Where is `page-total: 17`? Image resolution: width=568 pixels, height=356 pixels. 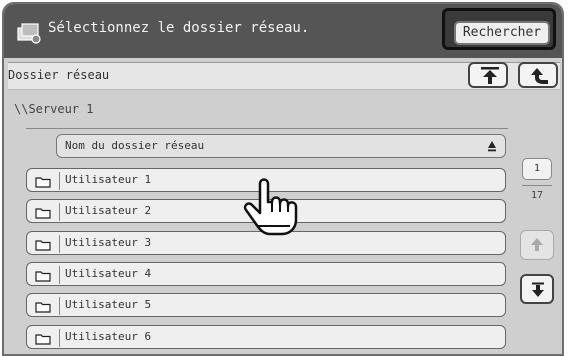 page-total: 17 is located at coordinates (537, 195).